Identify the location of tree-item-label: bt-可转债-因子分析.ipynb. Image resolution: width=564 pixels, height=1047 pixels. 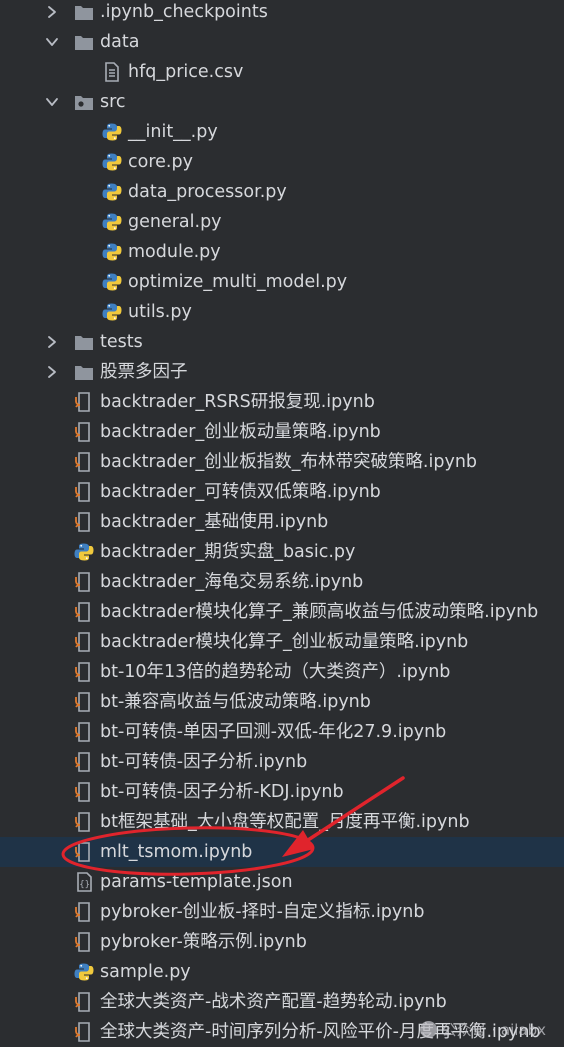
(204, 762).